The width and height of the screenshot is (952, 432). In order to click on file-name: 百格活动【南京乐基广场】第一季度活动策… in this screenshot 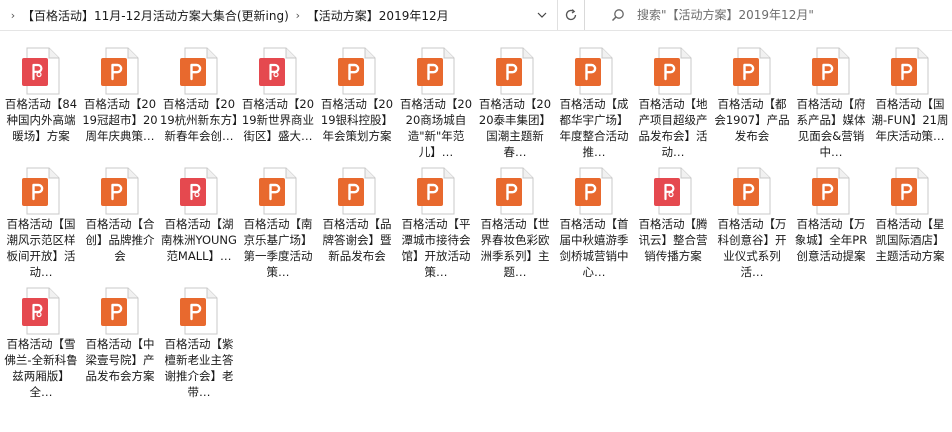, I will do `click(278, 248)`.